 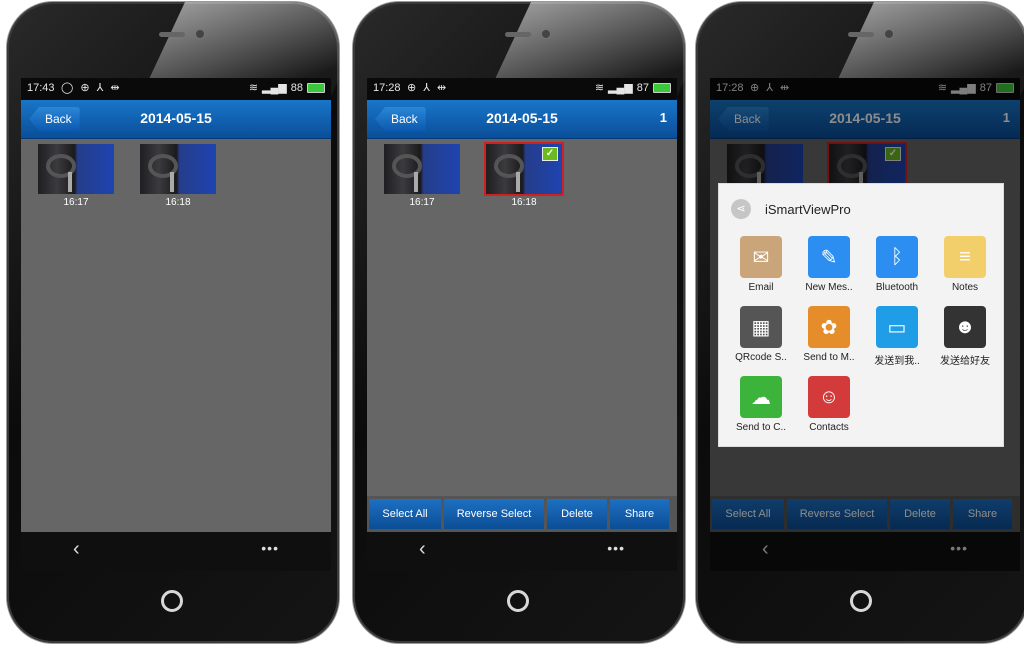 I want to click on title-bar: Back 2014-05-15 1, so click(x=522, y=119).